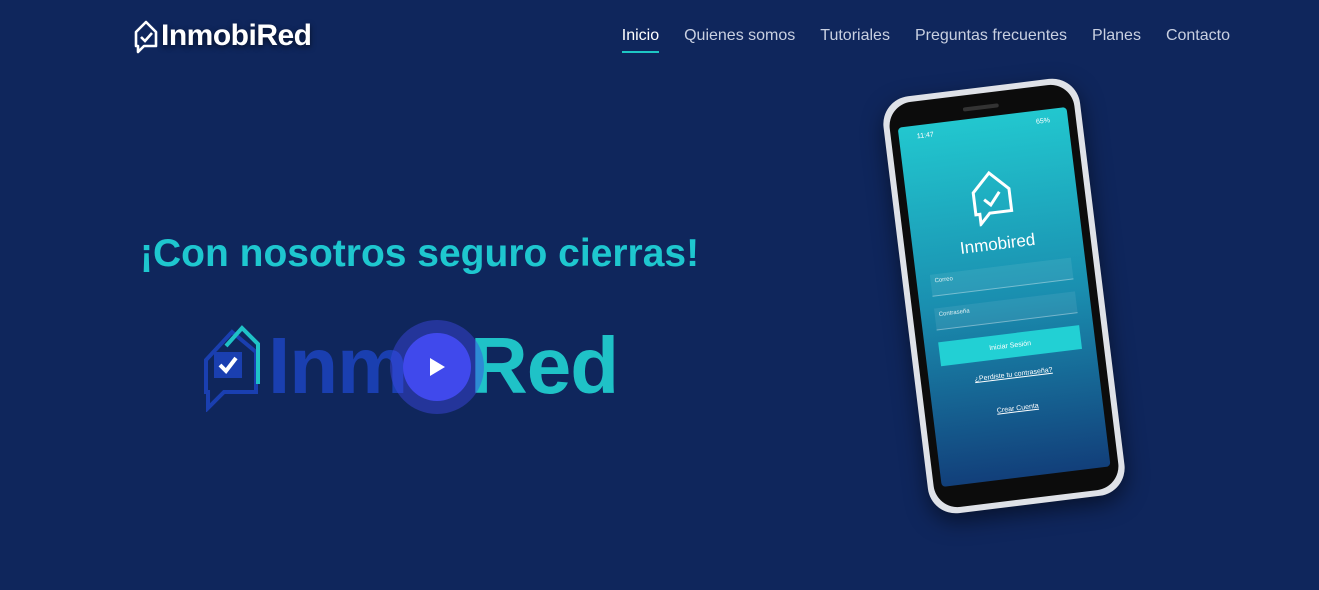  What do you see at coordinates (980, 107) in the screenshot?
I see `phone-speaker` at bounding box center [980, 107].